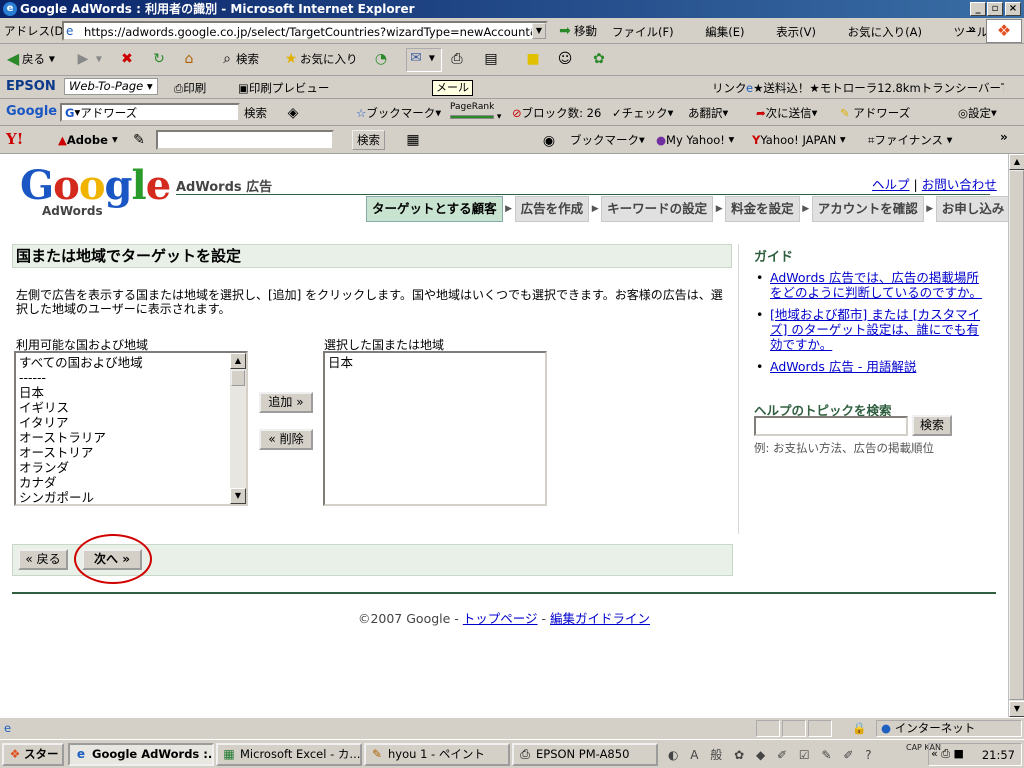 The image size is (1024, 768). What do you see at coordinates (122, 377) in the screenshot?
I see `list-item: ------` at bounding box center [122, 377].